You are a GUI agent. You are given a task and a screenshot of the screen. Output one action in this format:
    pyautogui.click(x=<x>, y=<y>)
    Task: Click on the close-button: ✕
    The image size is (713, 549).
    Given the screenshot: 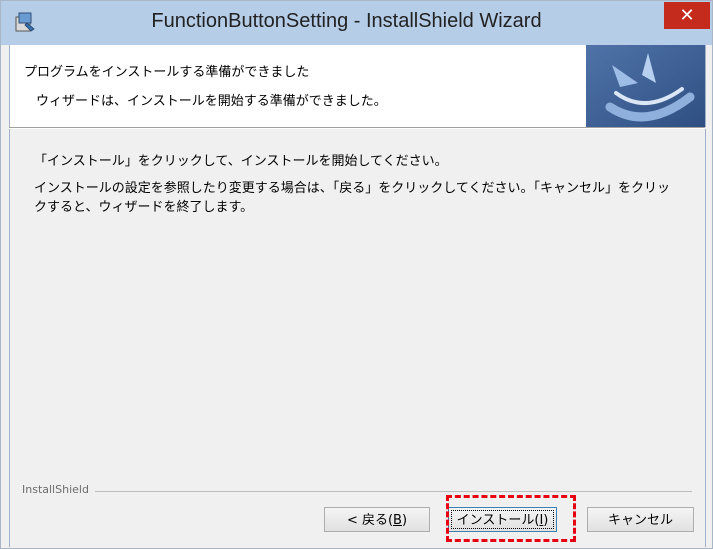 What is the action you would take?
    pyautogui.click(x=687, y=15)
    